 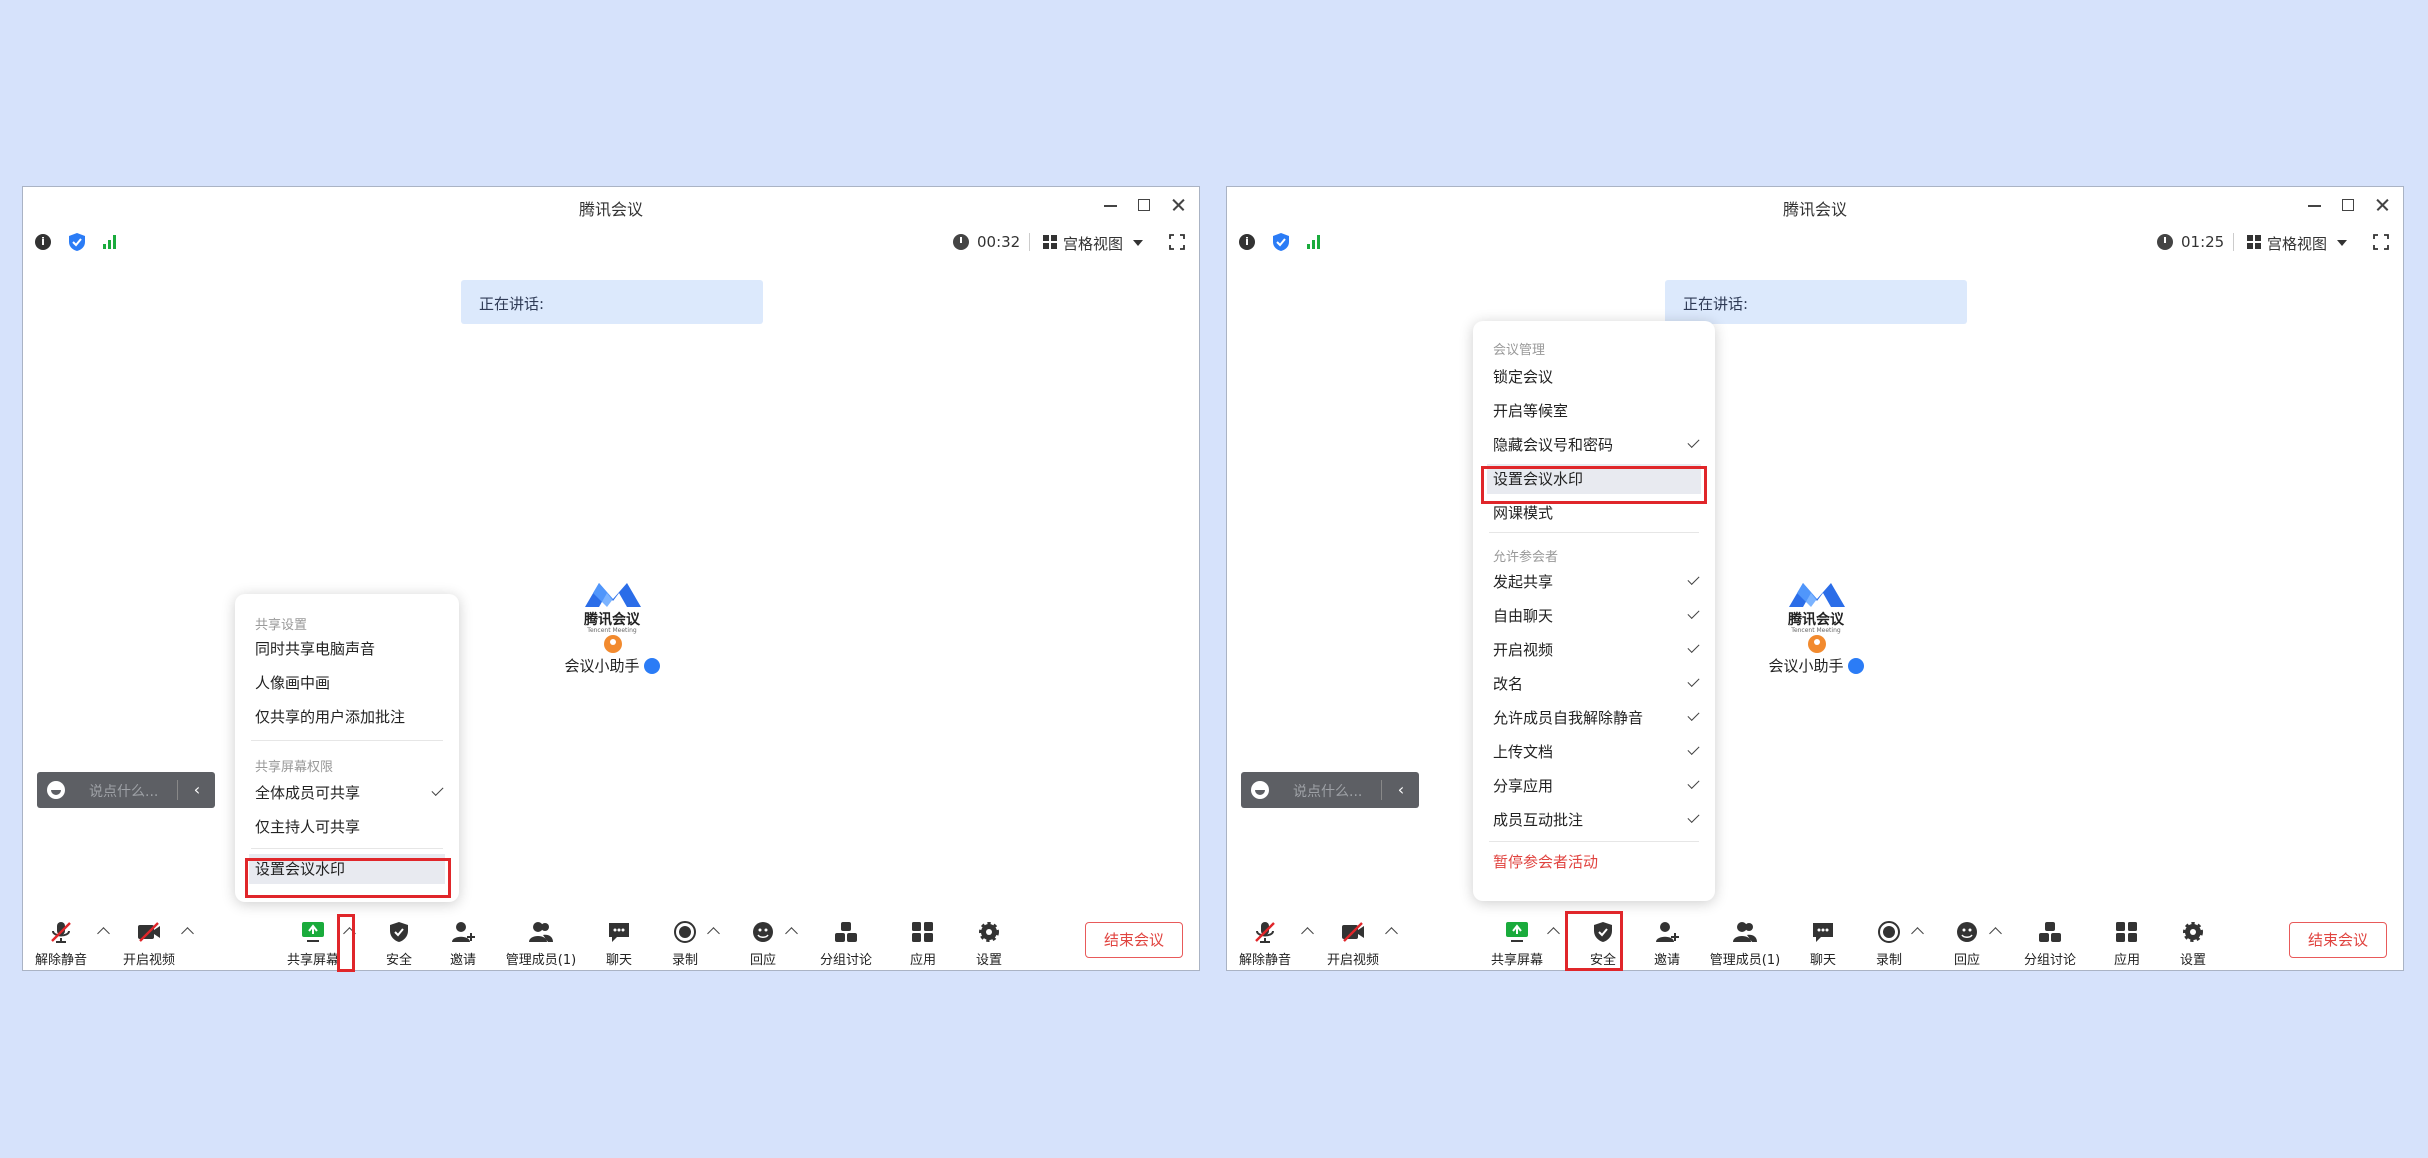 I want to click on toolbar-label: 共享屏幕, so click(x=1516, y=960).